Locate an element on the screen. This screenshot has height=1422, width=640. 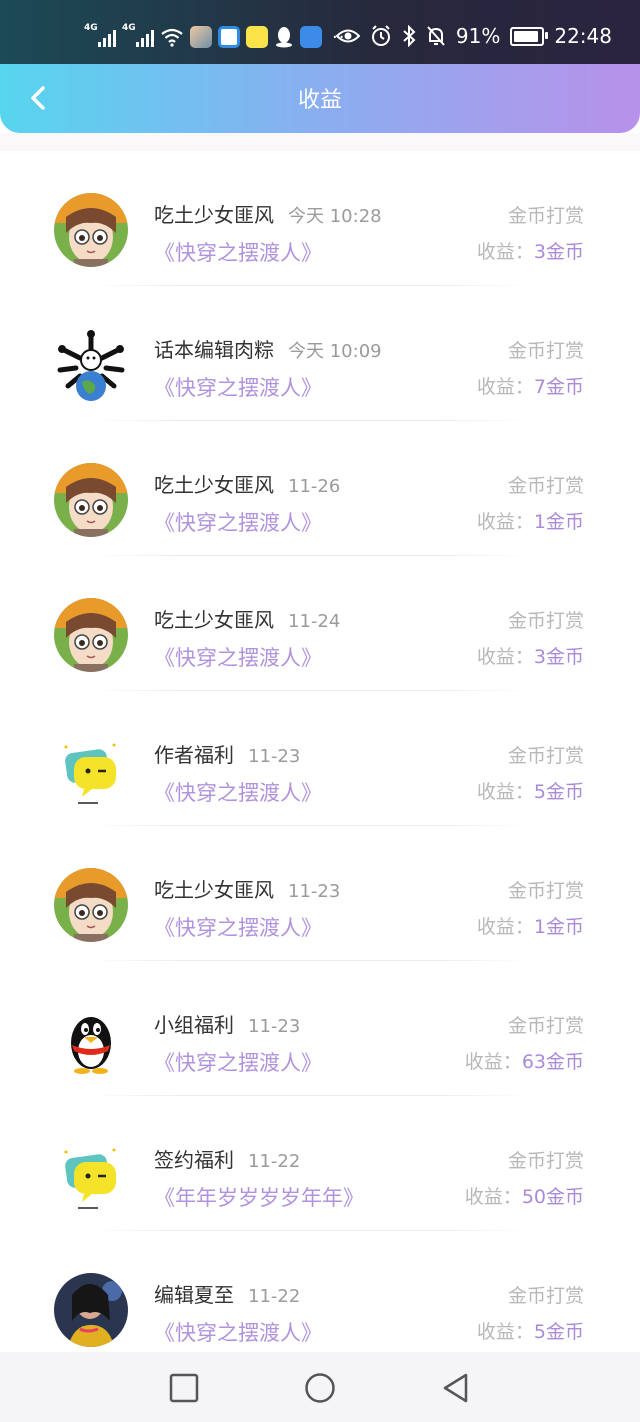
user-name: 吃土少女匪风 11-24 is located at coordinates (247, 618).